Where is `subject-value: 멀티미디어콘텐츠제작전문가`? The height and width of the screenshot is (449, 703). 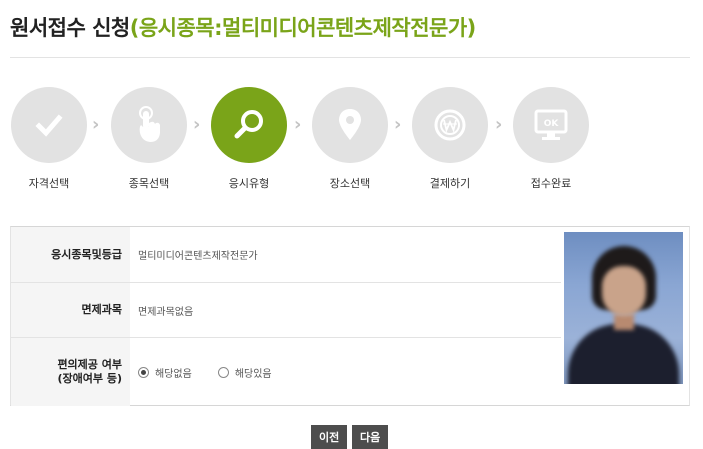
subject-value: 멀티미디어콘텐츠제작전문가 is located at coordinates (198, 256).